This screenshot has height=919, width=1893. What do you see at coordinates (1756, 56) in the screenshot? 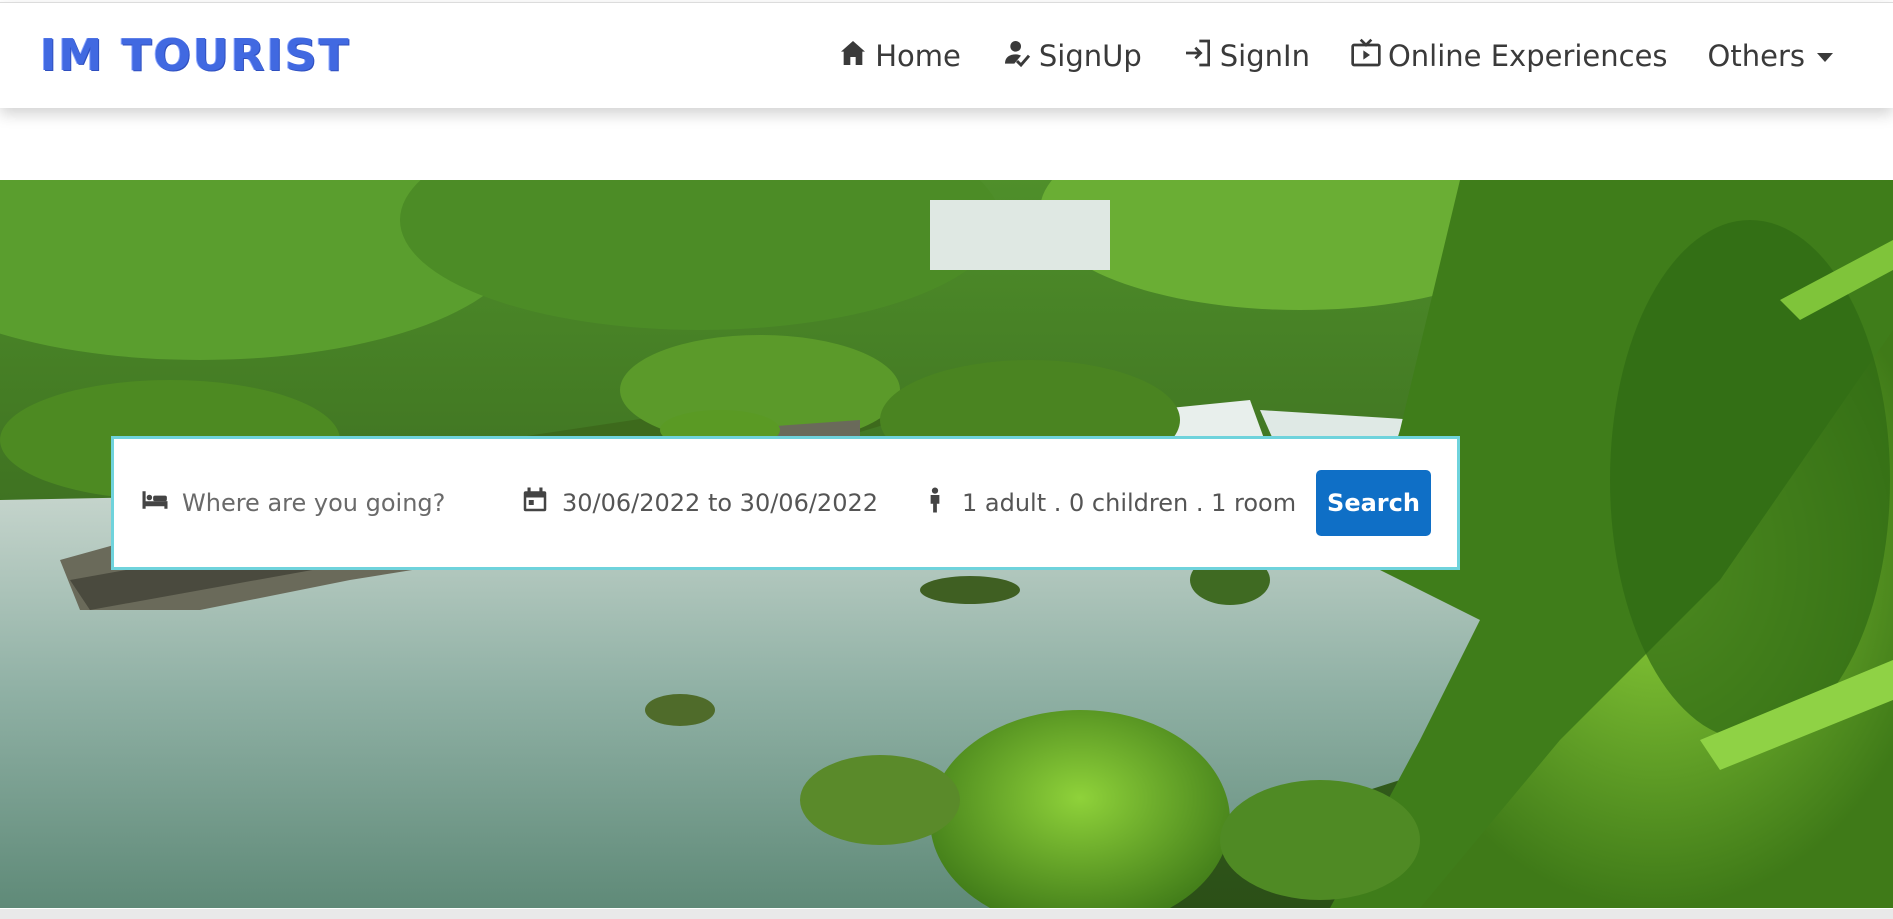
I see `nav-others-label: Others` at bounding box center [1756, 56].